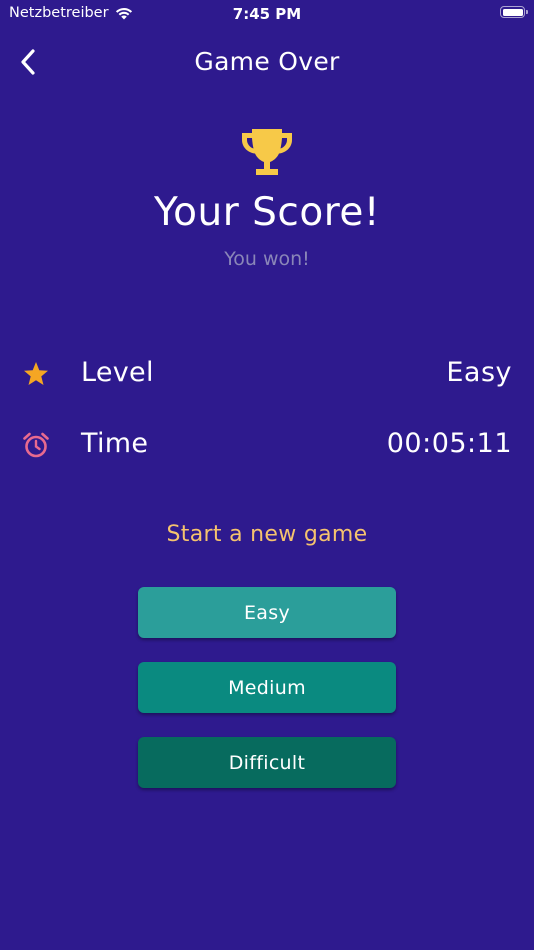 The image size is (534, 950). Describe the element at coordinates (267, 212) in the screenshot. I see `score-heading: Your Score!` at that location.